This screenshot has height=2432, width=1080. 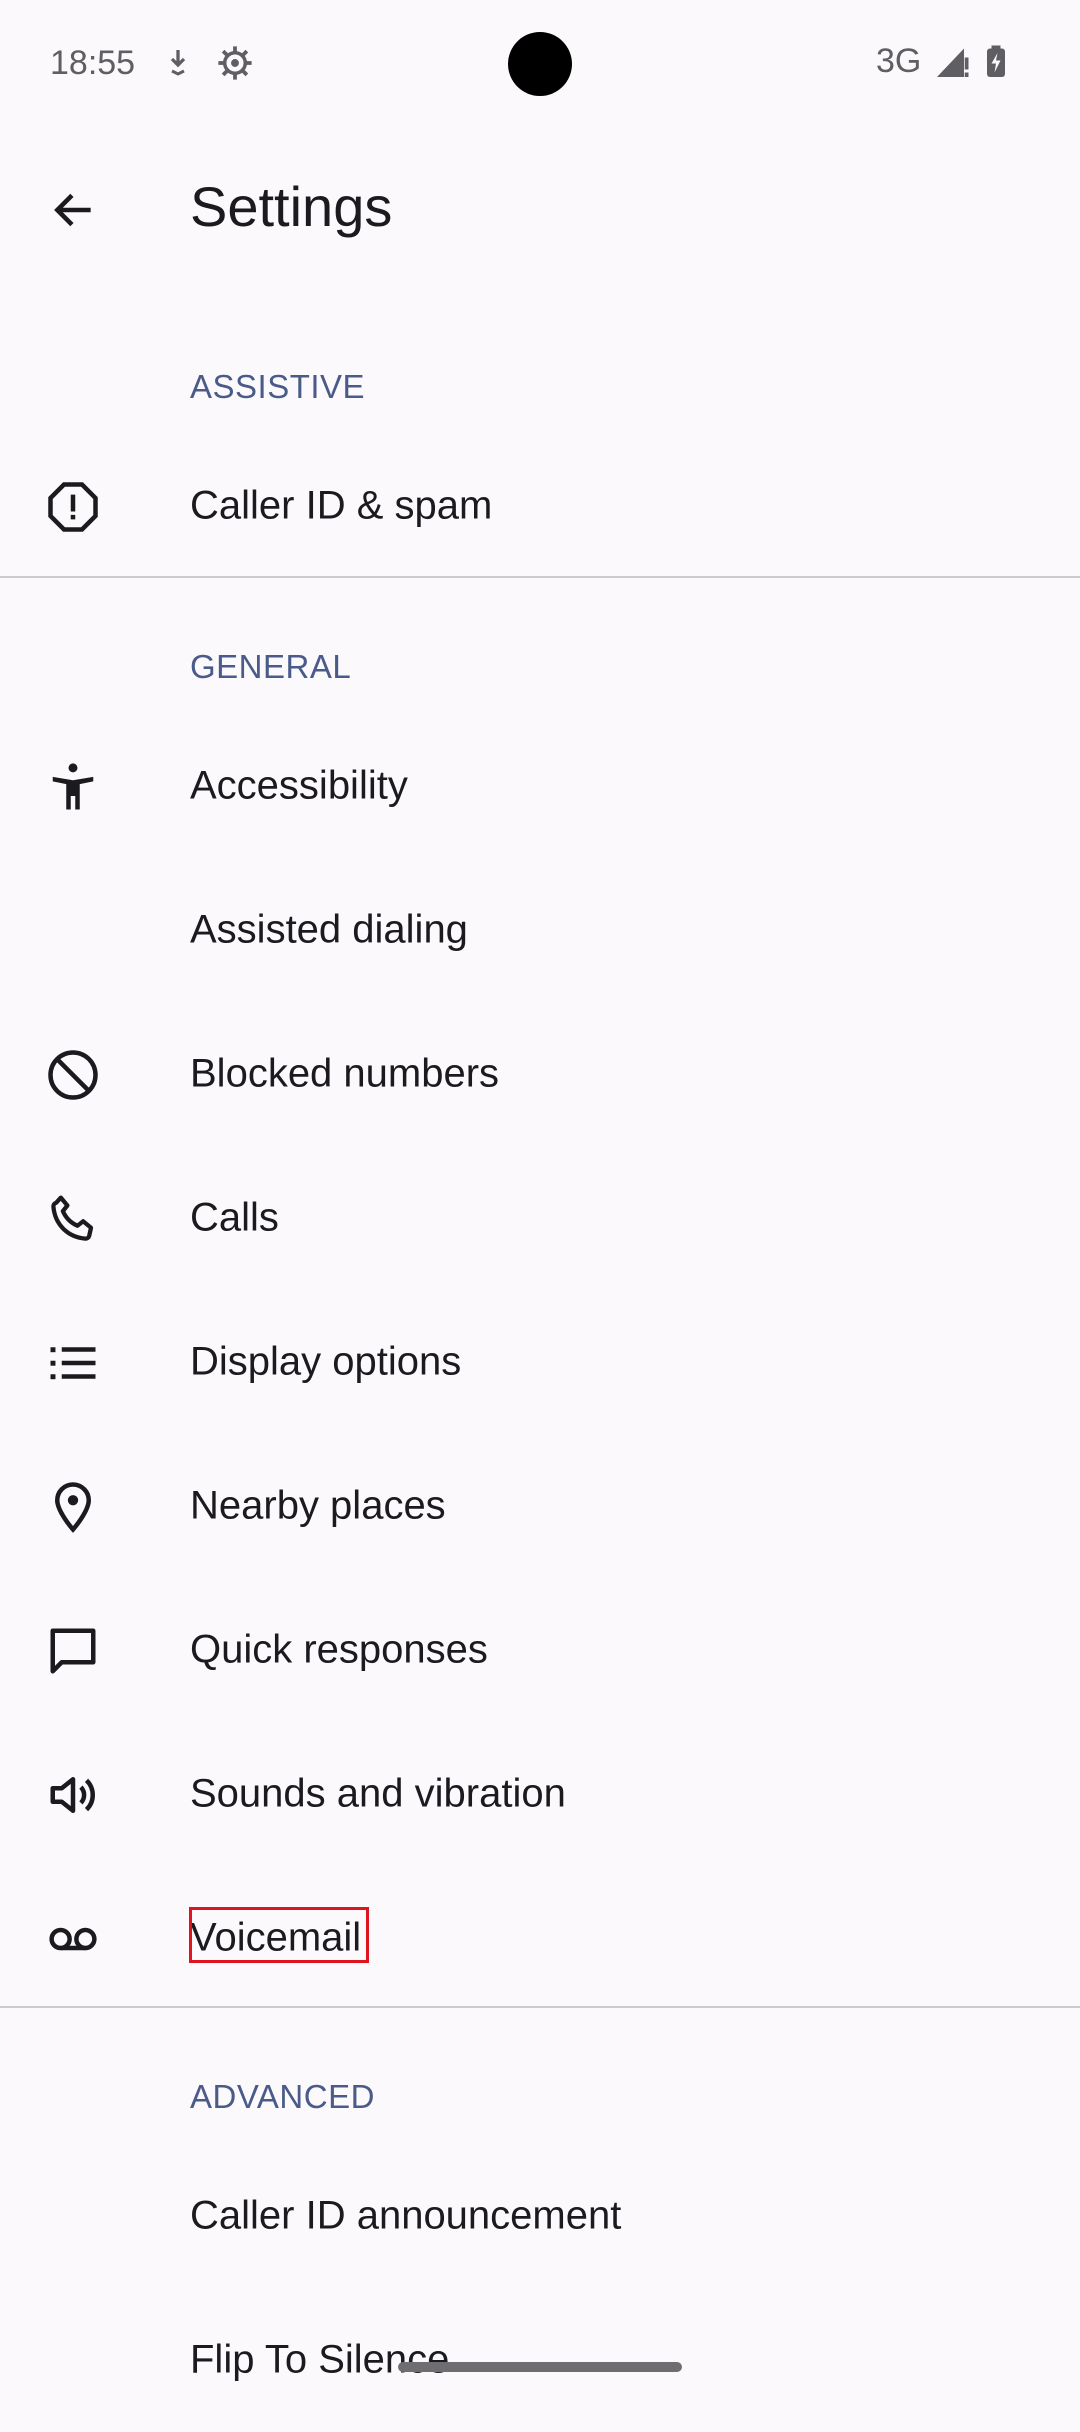 What do you see at coordinates (899, 61) in the screenshot?
I see `network-type: 3G` at bounding box center [899, 61].